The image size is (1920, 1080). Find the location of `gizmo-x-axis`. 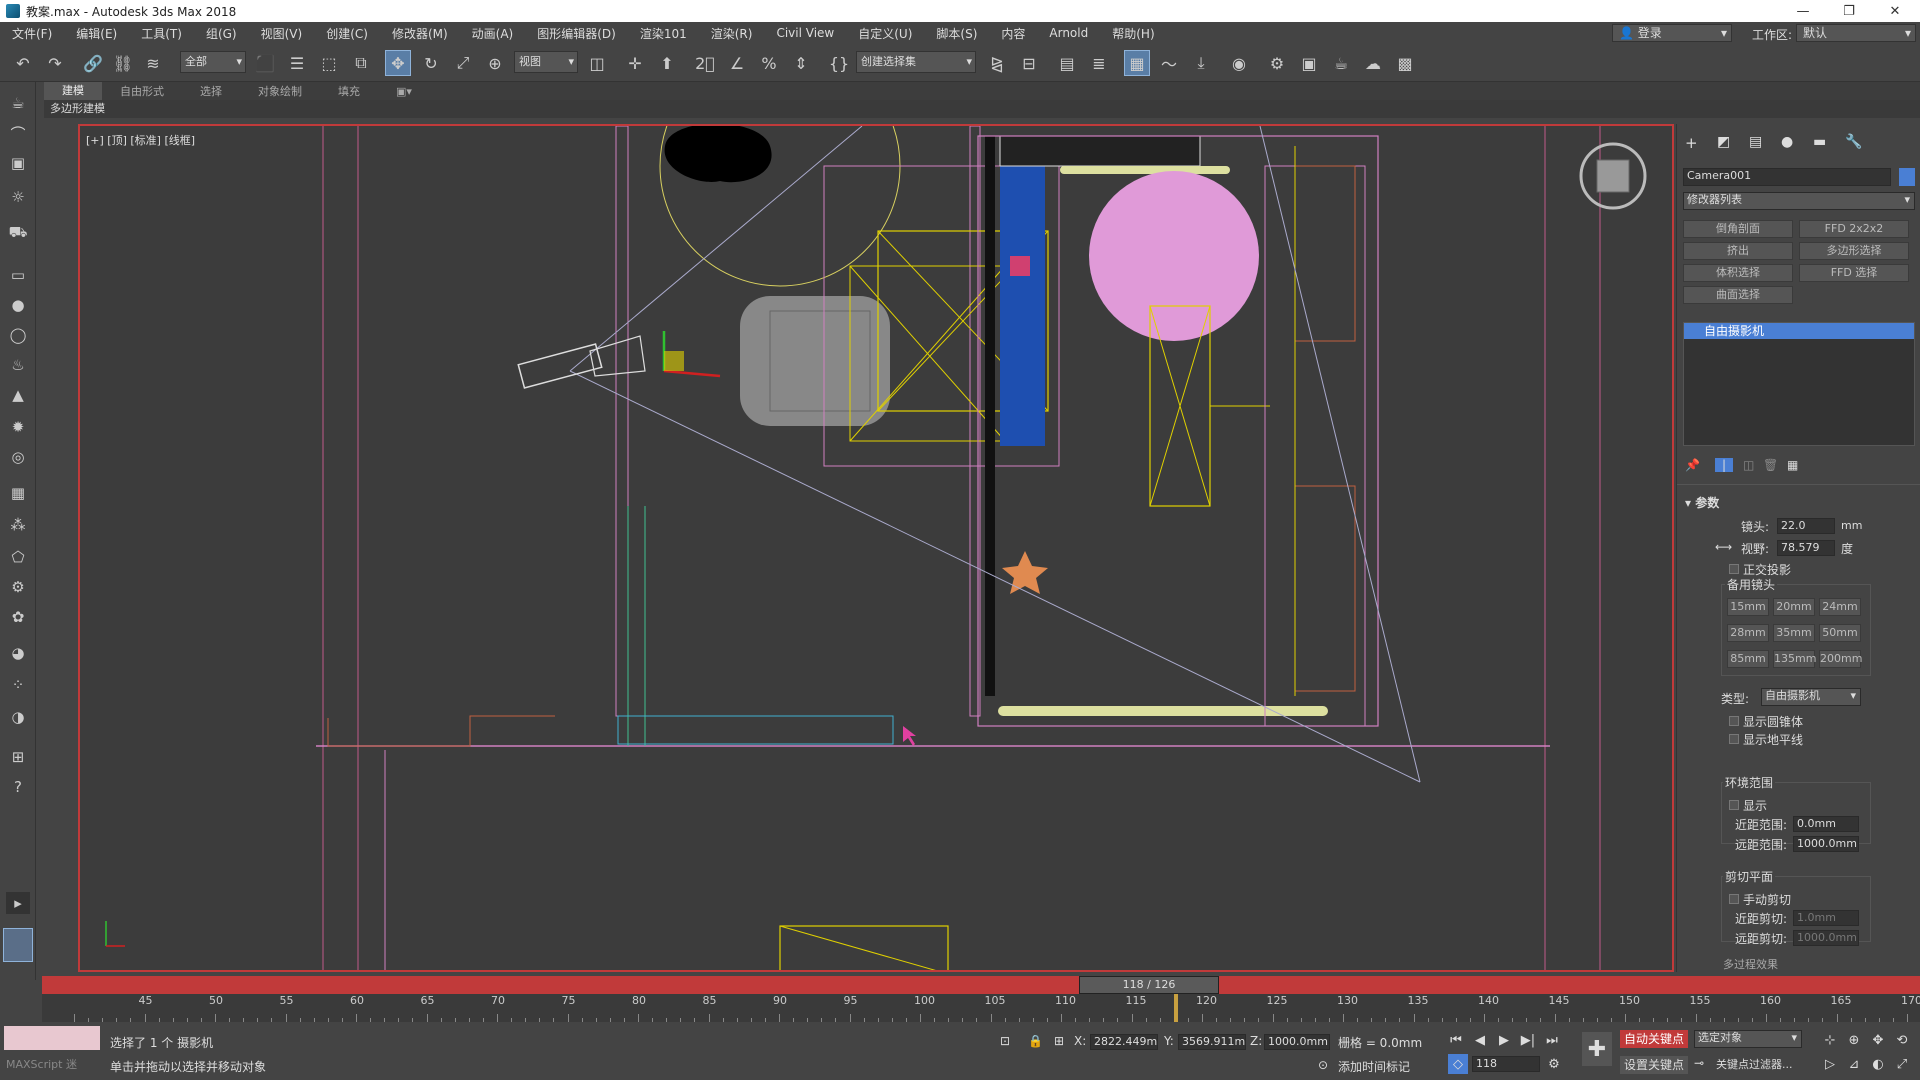

gizmo-x-axis is located at coordinates (692, 373).